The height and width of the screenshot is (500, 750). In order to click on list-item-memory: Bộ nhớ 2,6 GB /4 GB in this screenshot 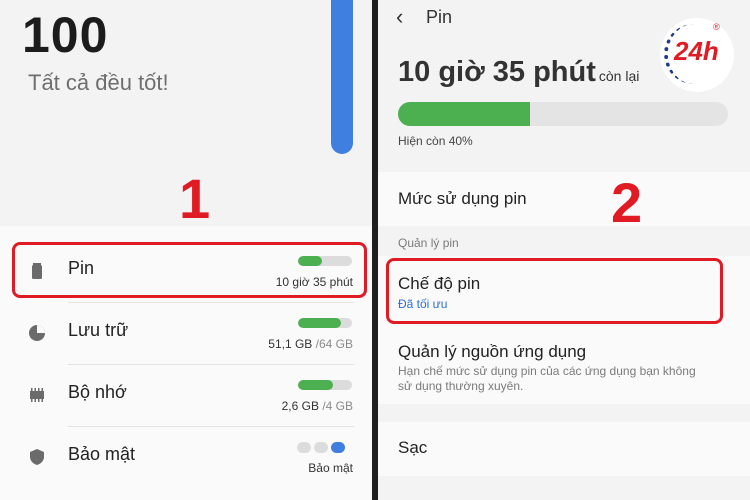, I will do `click(186, 395)`.